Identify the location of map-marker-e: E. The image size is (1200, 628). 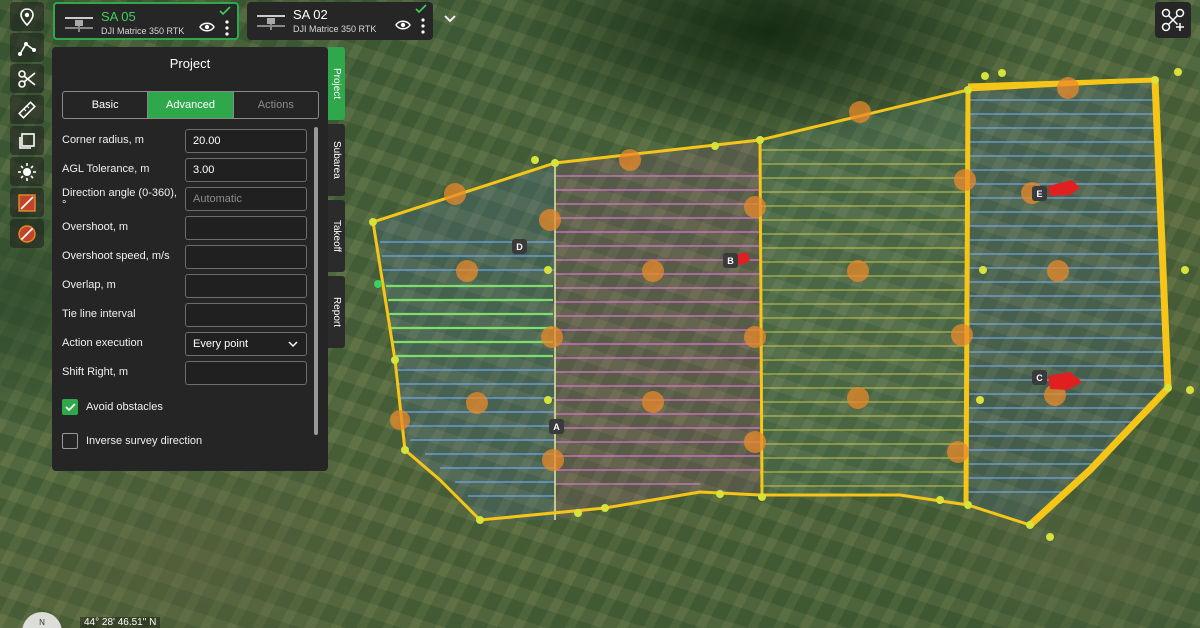
(1039, 193).